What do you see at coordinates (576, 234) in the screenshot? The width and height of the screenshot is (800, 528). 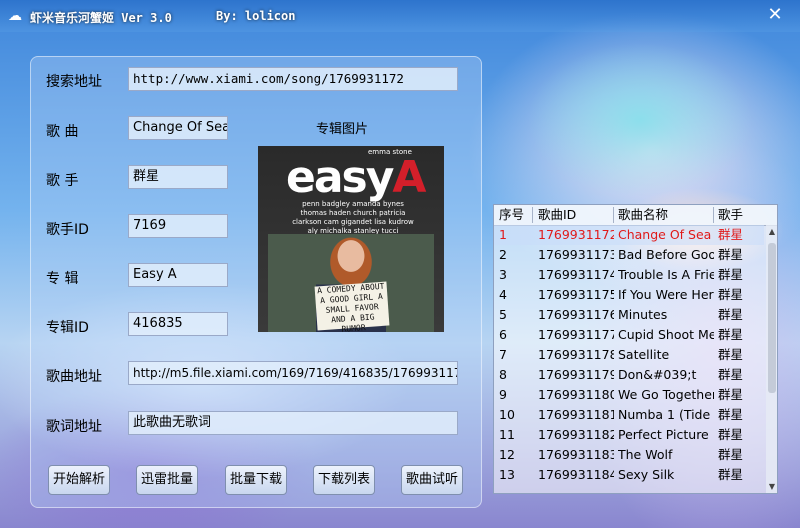 I see `row-song-id: 1769931172` at bounding box center [576, 234].